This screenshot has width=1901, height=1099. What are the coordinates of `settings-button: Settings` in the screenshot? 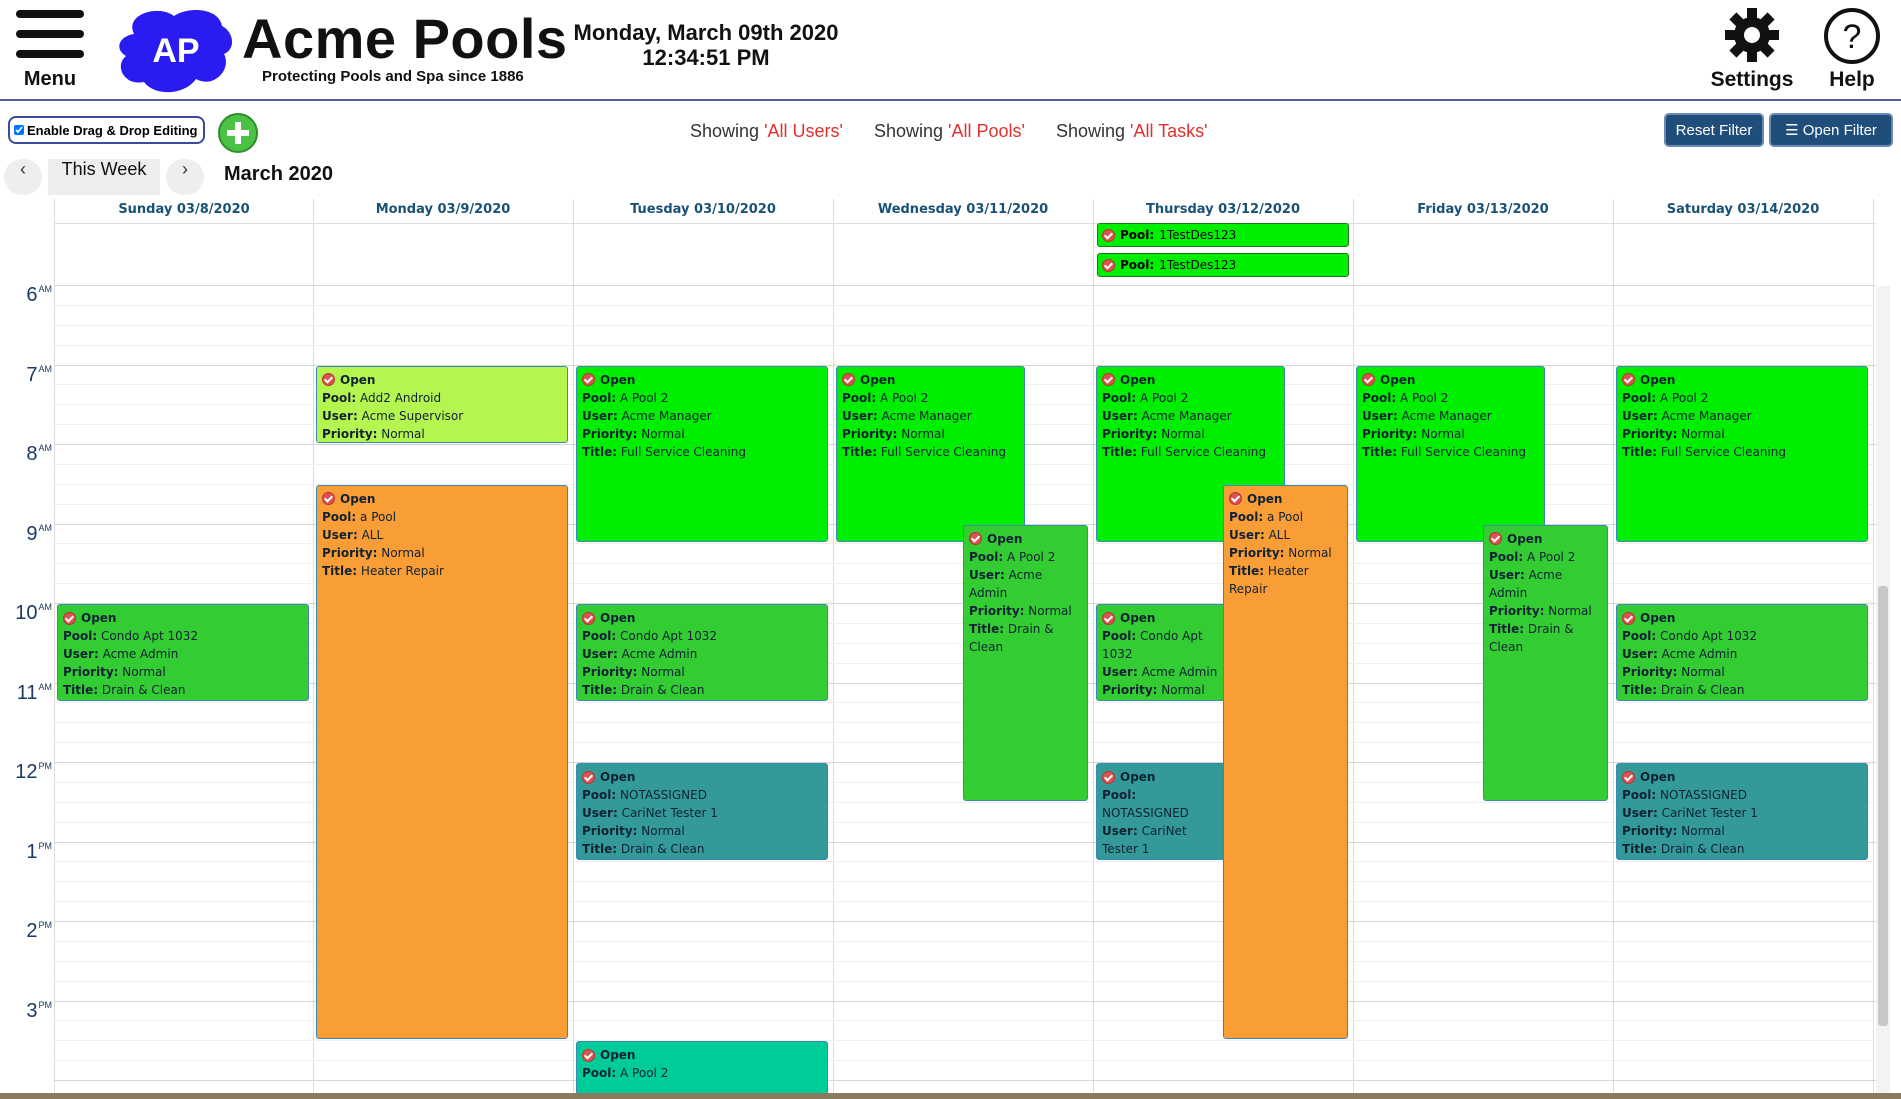 It's located at (1752, 49).